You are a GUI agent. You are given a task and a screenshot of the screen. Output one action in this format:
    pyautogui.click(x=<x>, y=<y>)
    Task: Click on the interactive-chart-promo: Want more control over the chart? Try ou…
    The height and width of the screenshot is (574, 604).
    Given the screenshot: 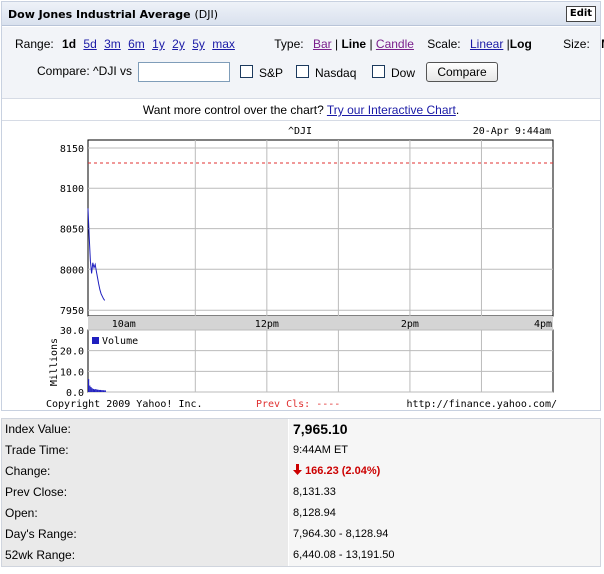 What is the action you would take?
    pyautogui.click(x=301, y=111)
    